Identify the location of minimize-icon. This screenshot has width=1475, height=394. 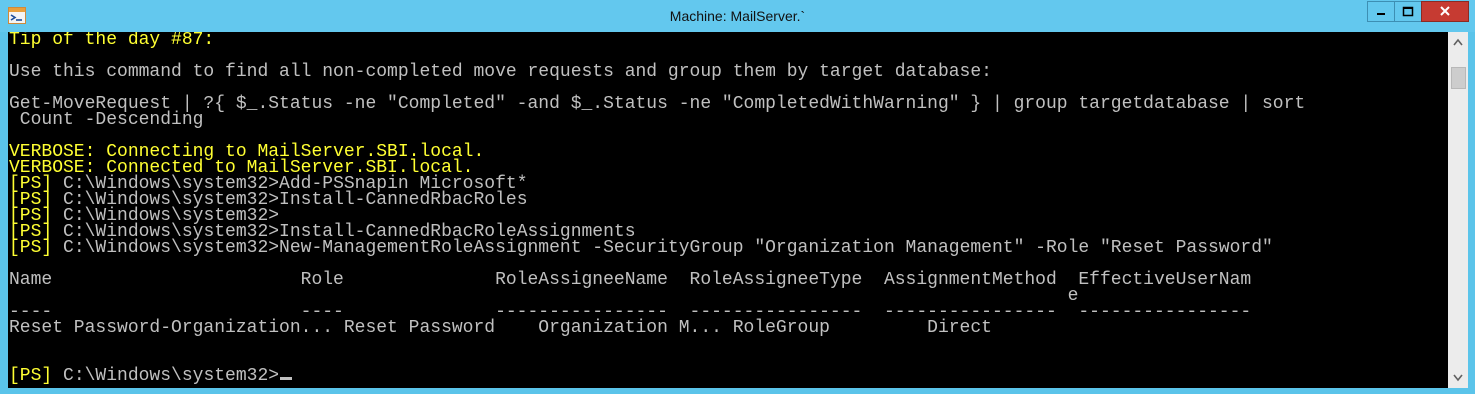
(1381, 14).